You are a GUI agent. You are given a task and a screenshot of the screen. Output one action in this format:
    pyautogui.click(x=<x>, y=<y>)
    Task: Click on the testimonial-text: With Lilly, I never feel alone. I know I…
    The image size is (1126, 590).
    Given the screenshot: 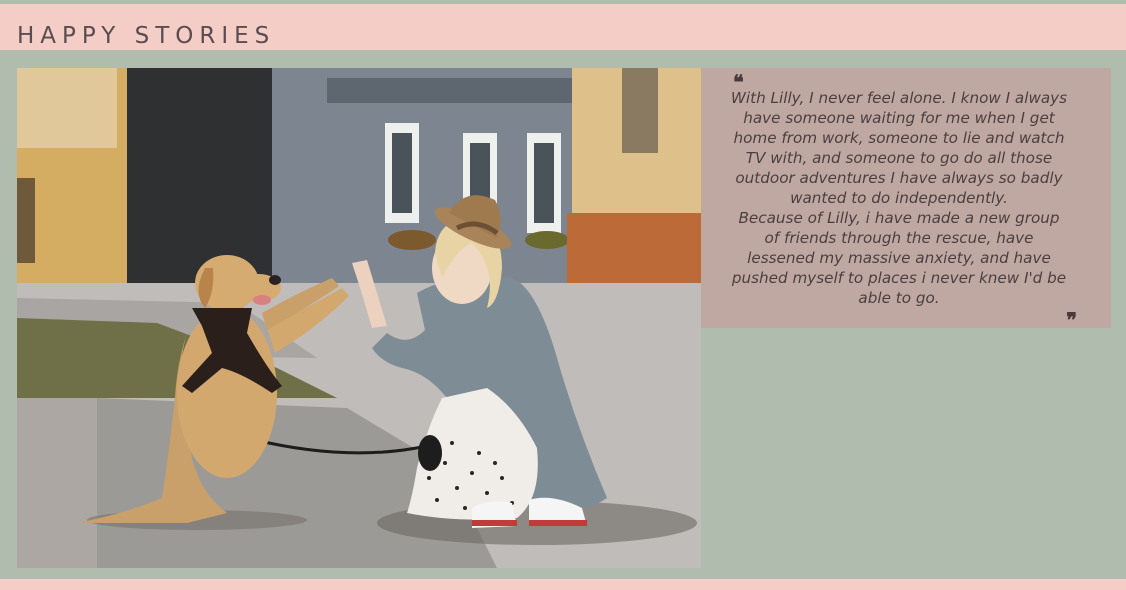 What is the action you would take?
    pyautogui.click(x=899, y=198)
    